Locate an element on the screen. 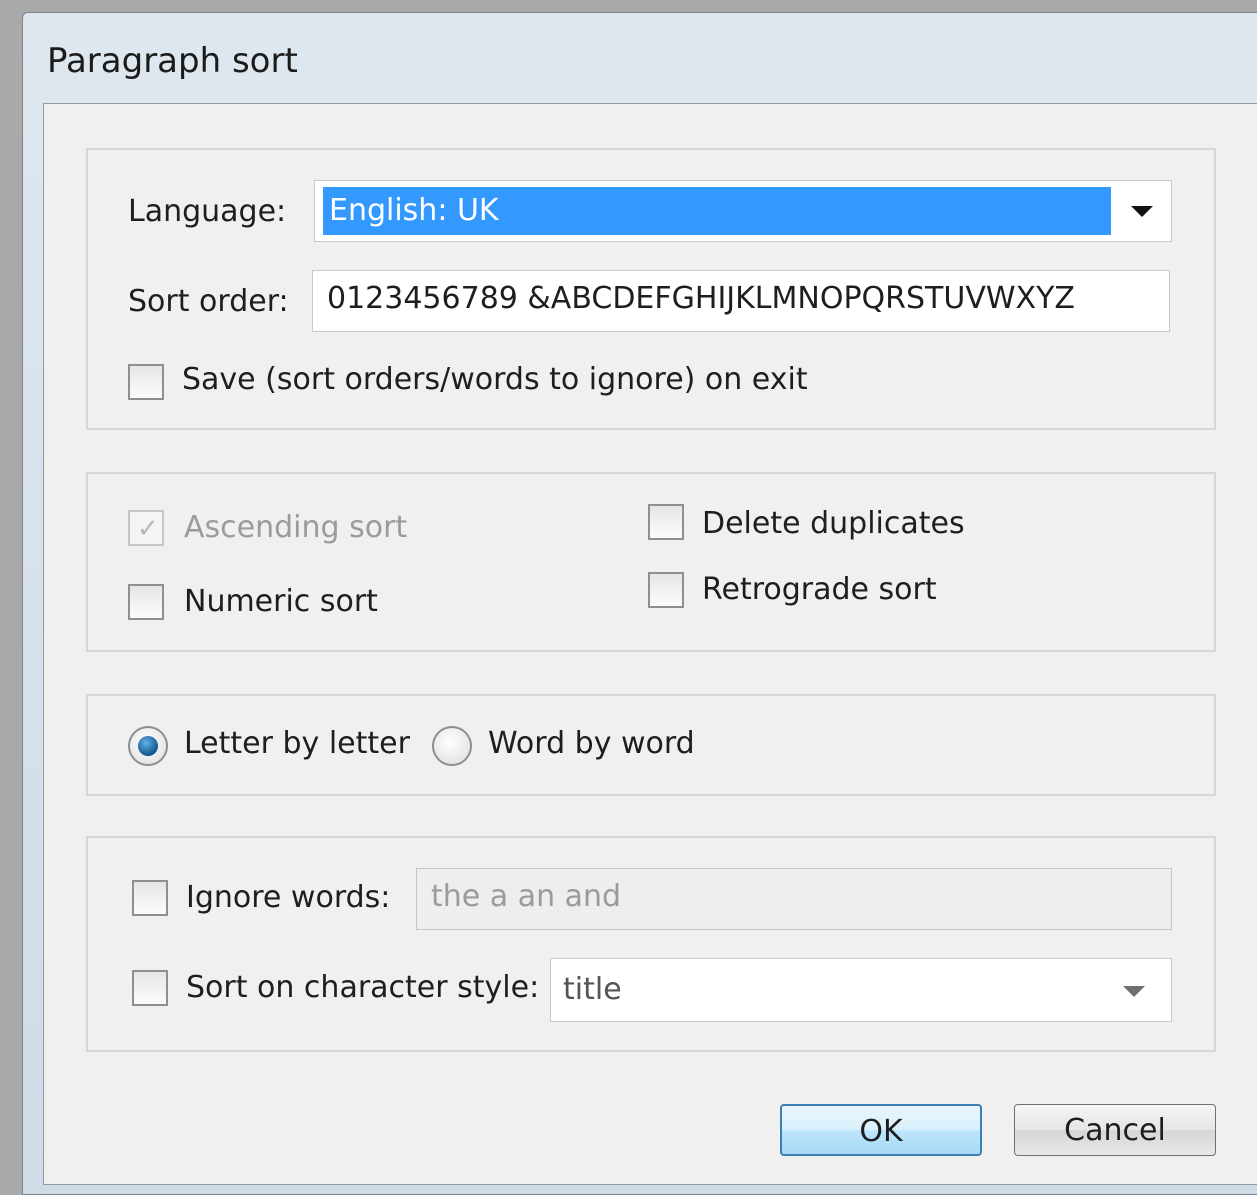 The image size is (1257, 1195). char-style-checkbox is located at coordinates (150, 988).